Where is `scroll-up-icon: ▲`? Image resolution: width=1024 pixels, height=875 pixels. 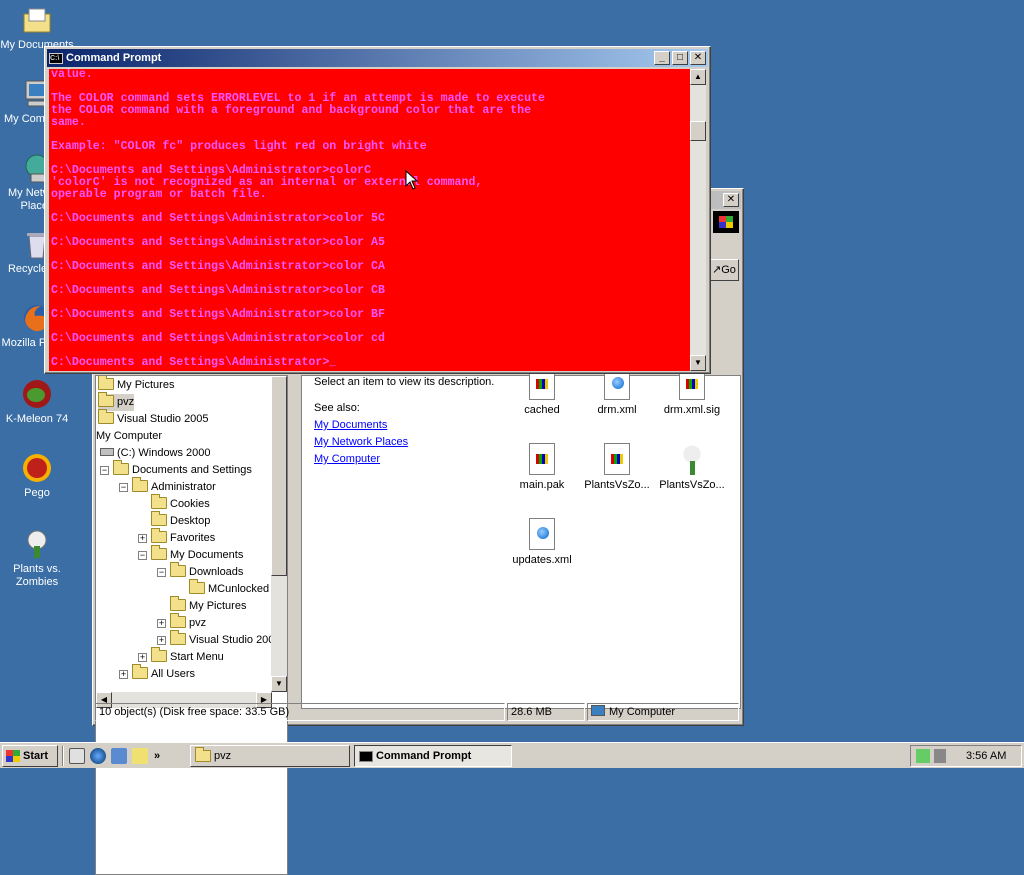
scroll-up-icon: ▲ is located at coordinates (698, 77).